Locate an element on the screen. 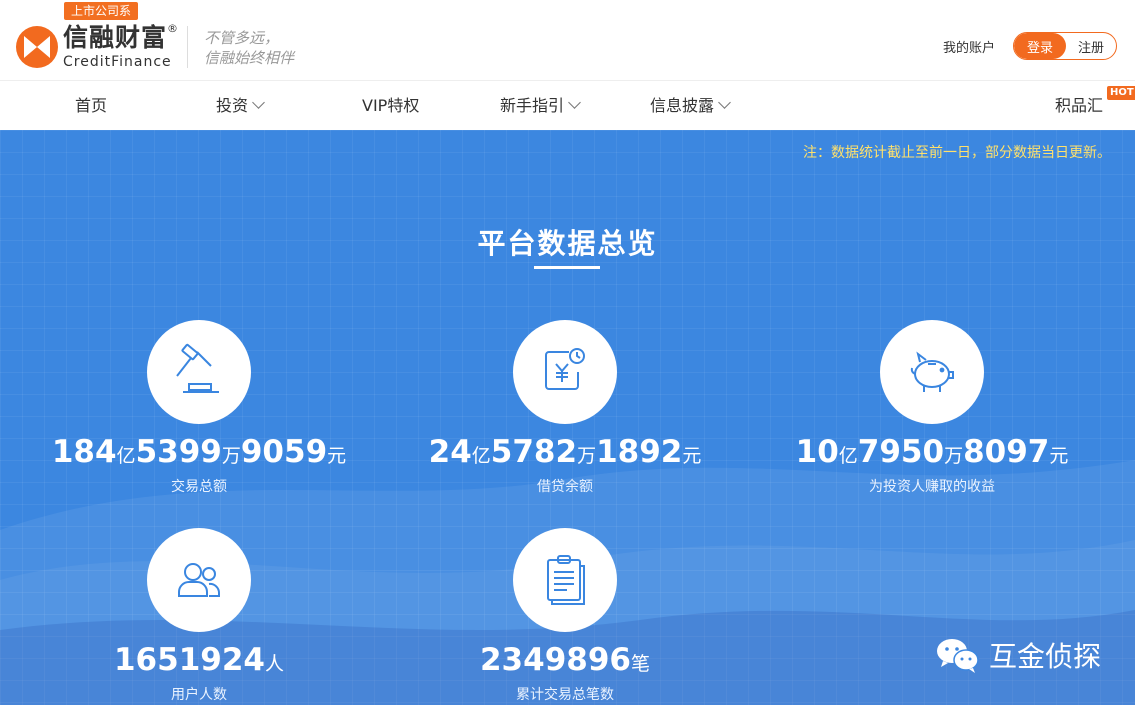  stat-label: 为投资人赚取的收益 is located at coordinates (932, 487).